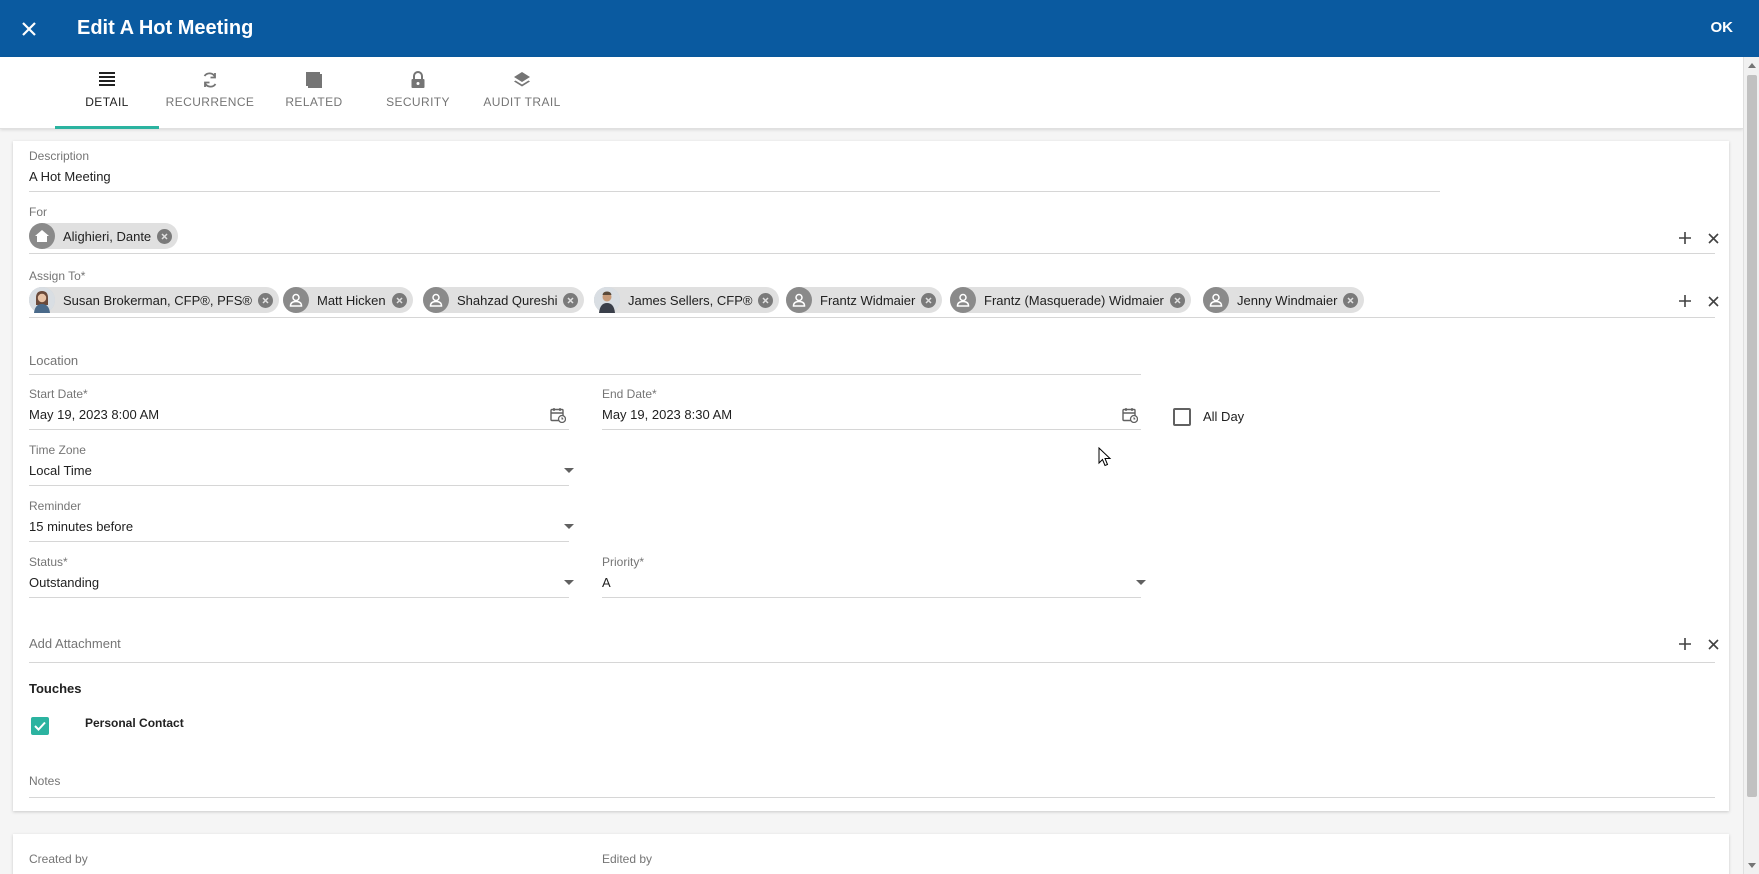  I want to click on end-date-field: End Date* May 19, 2023 8:30 AM, so click(871, 408).